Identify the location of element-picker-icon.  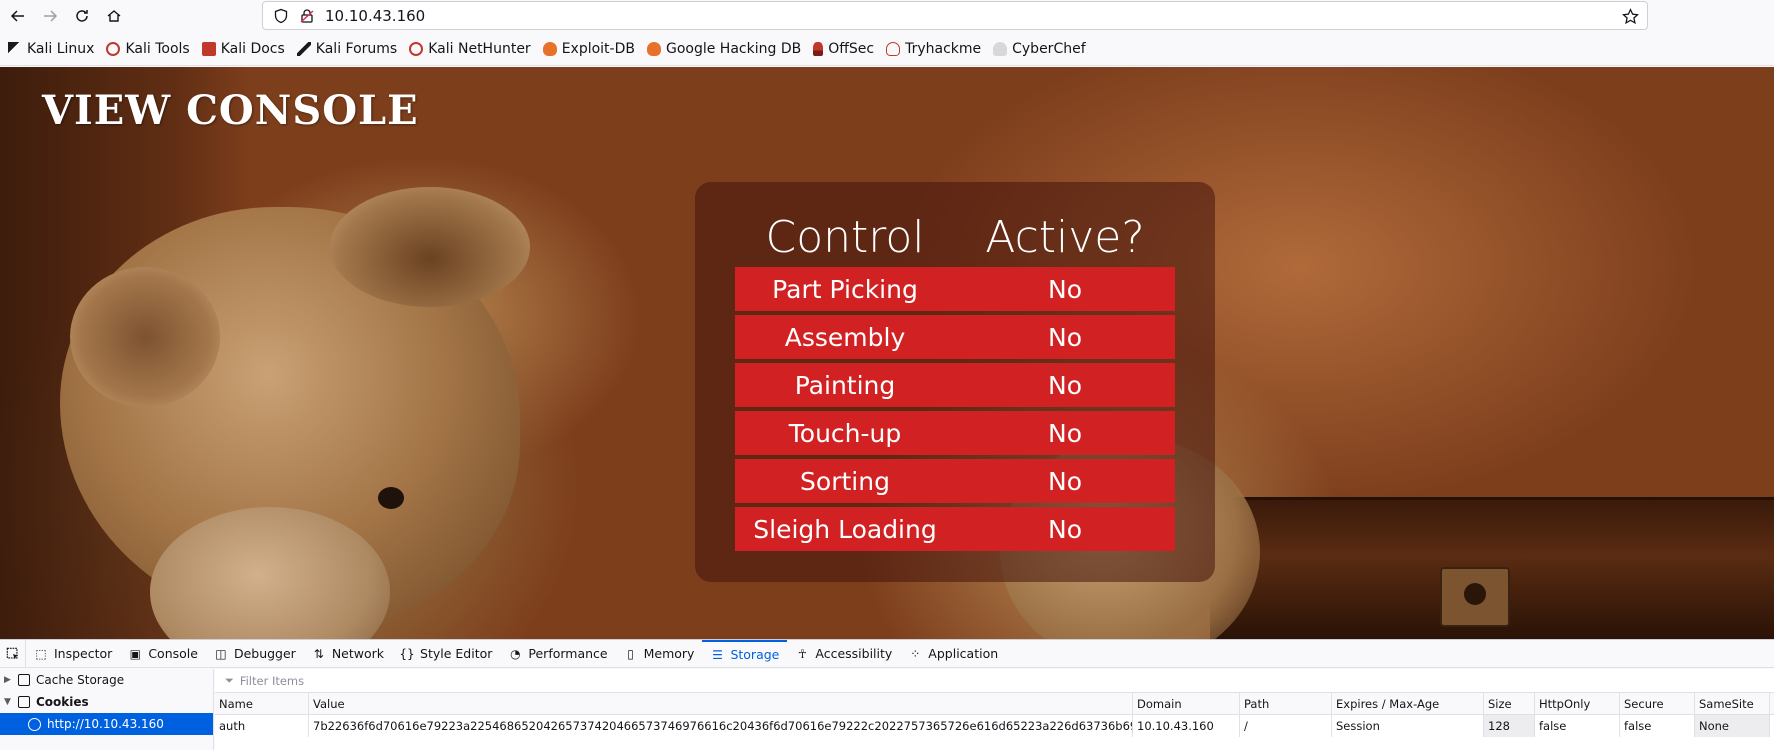
(12, 653).